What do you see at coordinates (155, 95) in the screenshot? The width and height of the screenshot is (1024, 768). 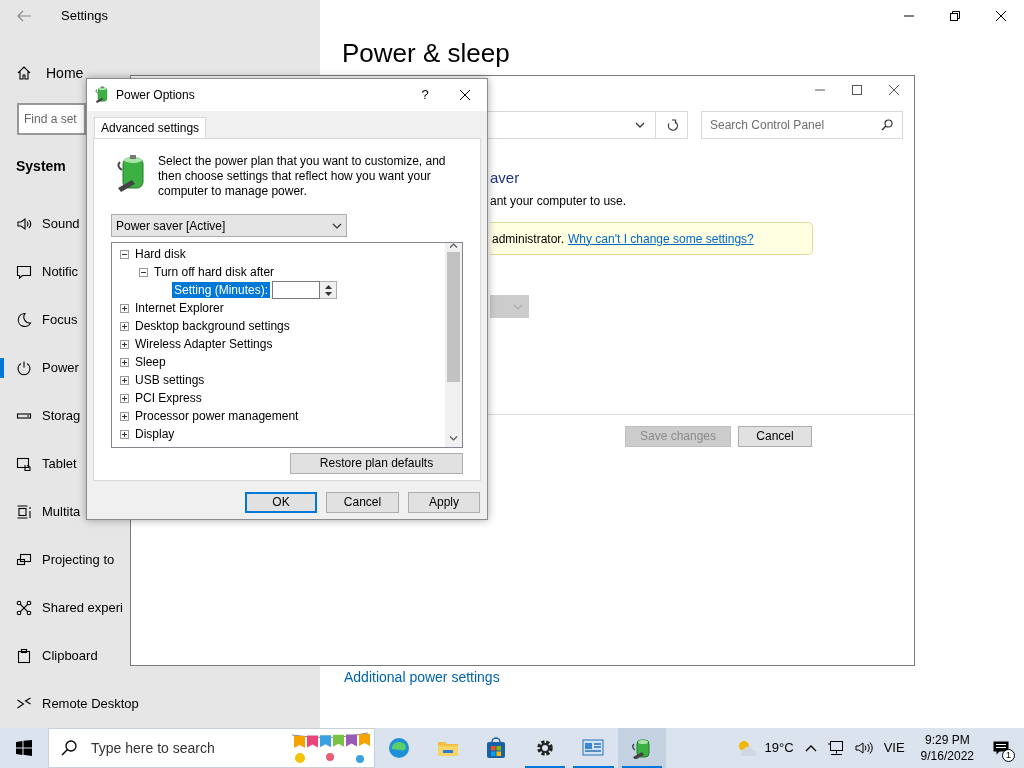 I see `dialog-title: Power Options` at bounding box center [155, 95].